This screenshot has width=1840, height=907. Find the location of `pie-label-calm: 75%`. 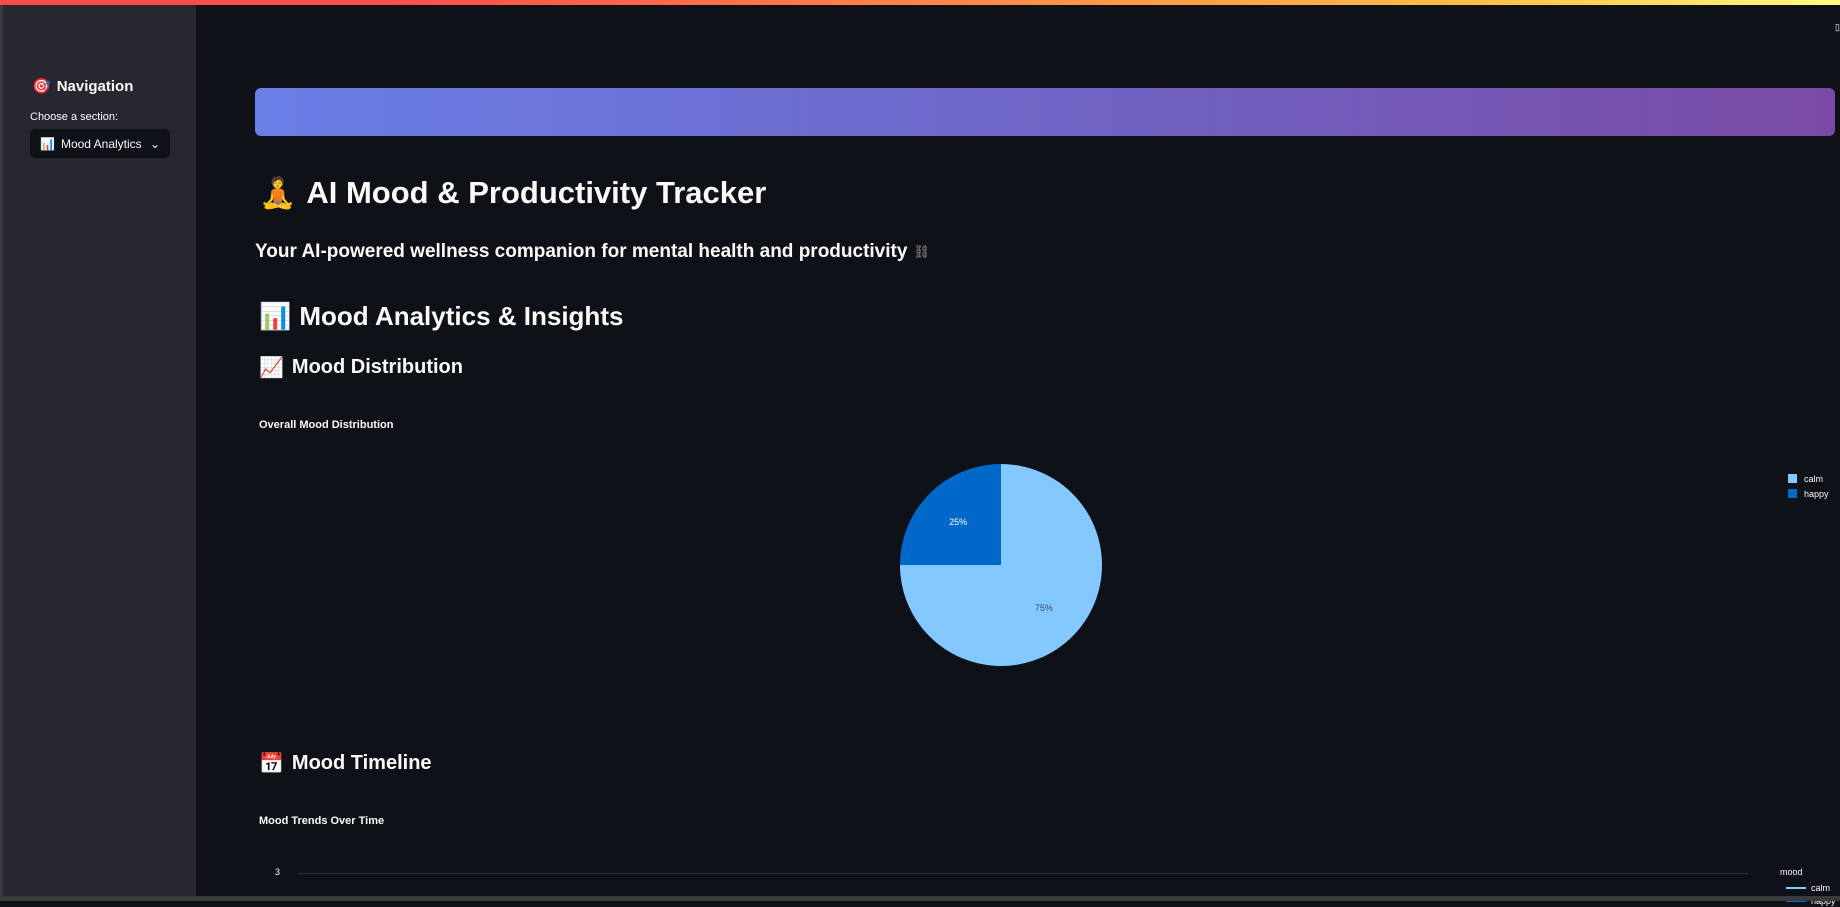

pie-label-calm: 75% is located at coordinates (1044, 608).